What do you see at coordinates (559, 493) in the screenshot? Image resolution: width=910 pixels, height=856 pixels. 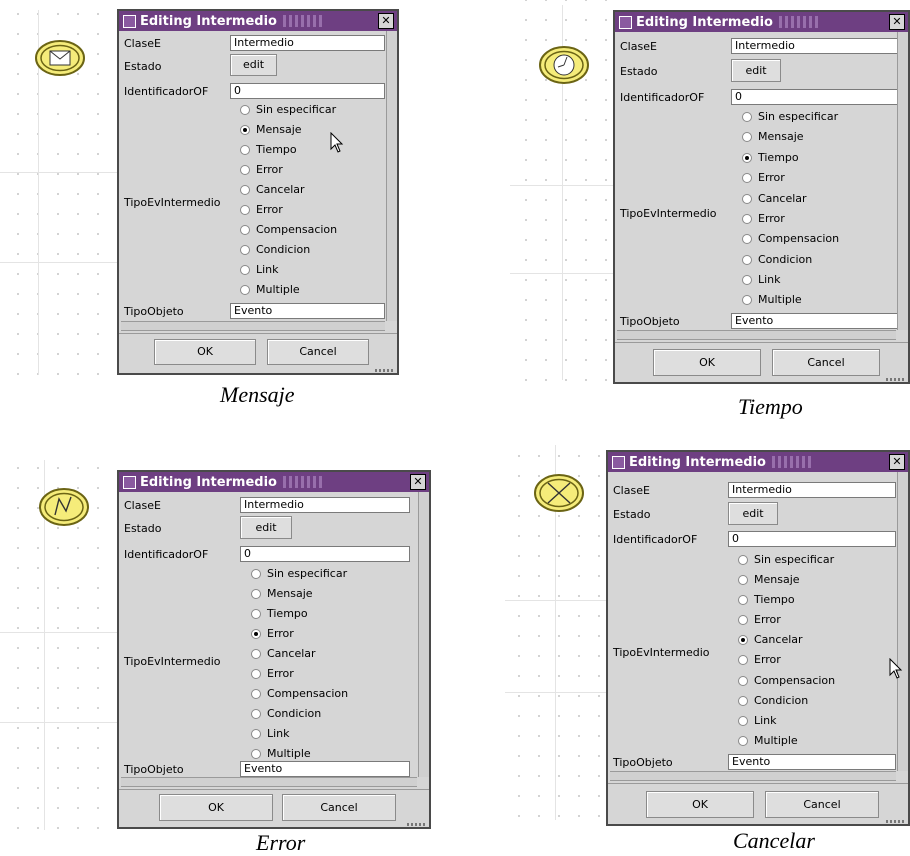 I see `cancel-x-icon` at bounding box center [559, 493].